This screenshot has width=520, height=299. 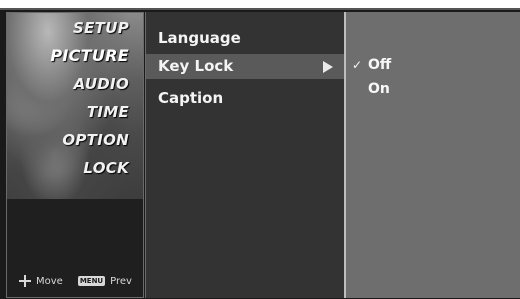 What do you see at coordinates (91, 281) in the screenshot?
I see `menu-key-icon: MENU` at bounding box center [91, 281].